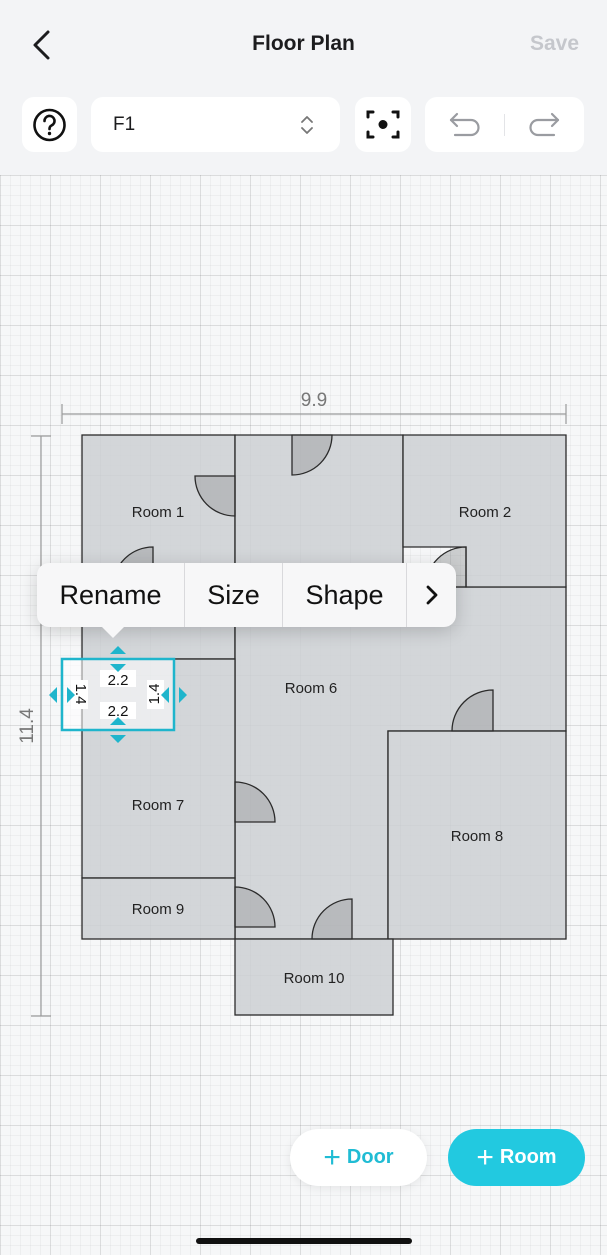 This screenshot has width=607, height=1255. What do you see at coordinates (154, 694) in the screenshot?
I see `selected-room-height-right: 1.4` at bounding box center [154, 694].